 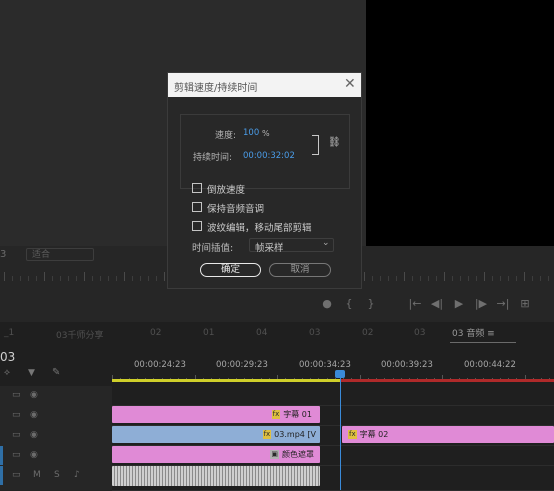 What do you see at coordinates (155, 333) in the screenshot?
I see `tab-seq-3: 02` at bounding box center [155, 333].